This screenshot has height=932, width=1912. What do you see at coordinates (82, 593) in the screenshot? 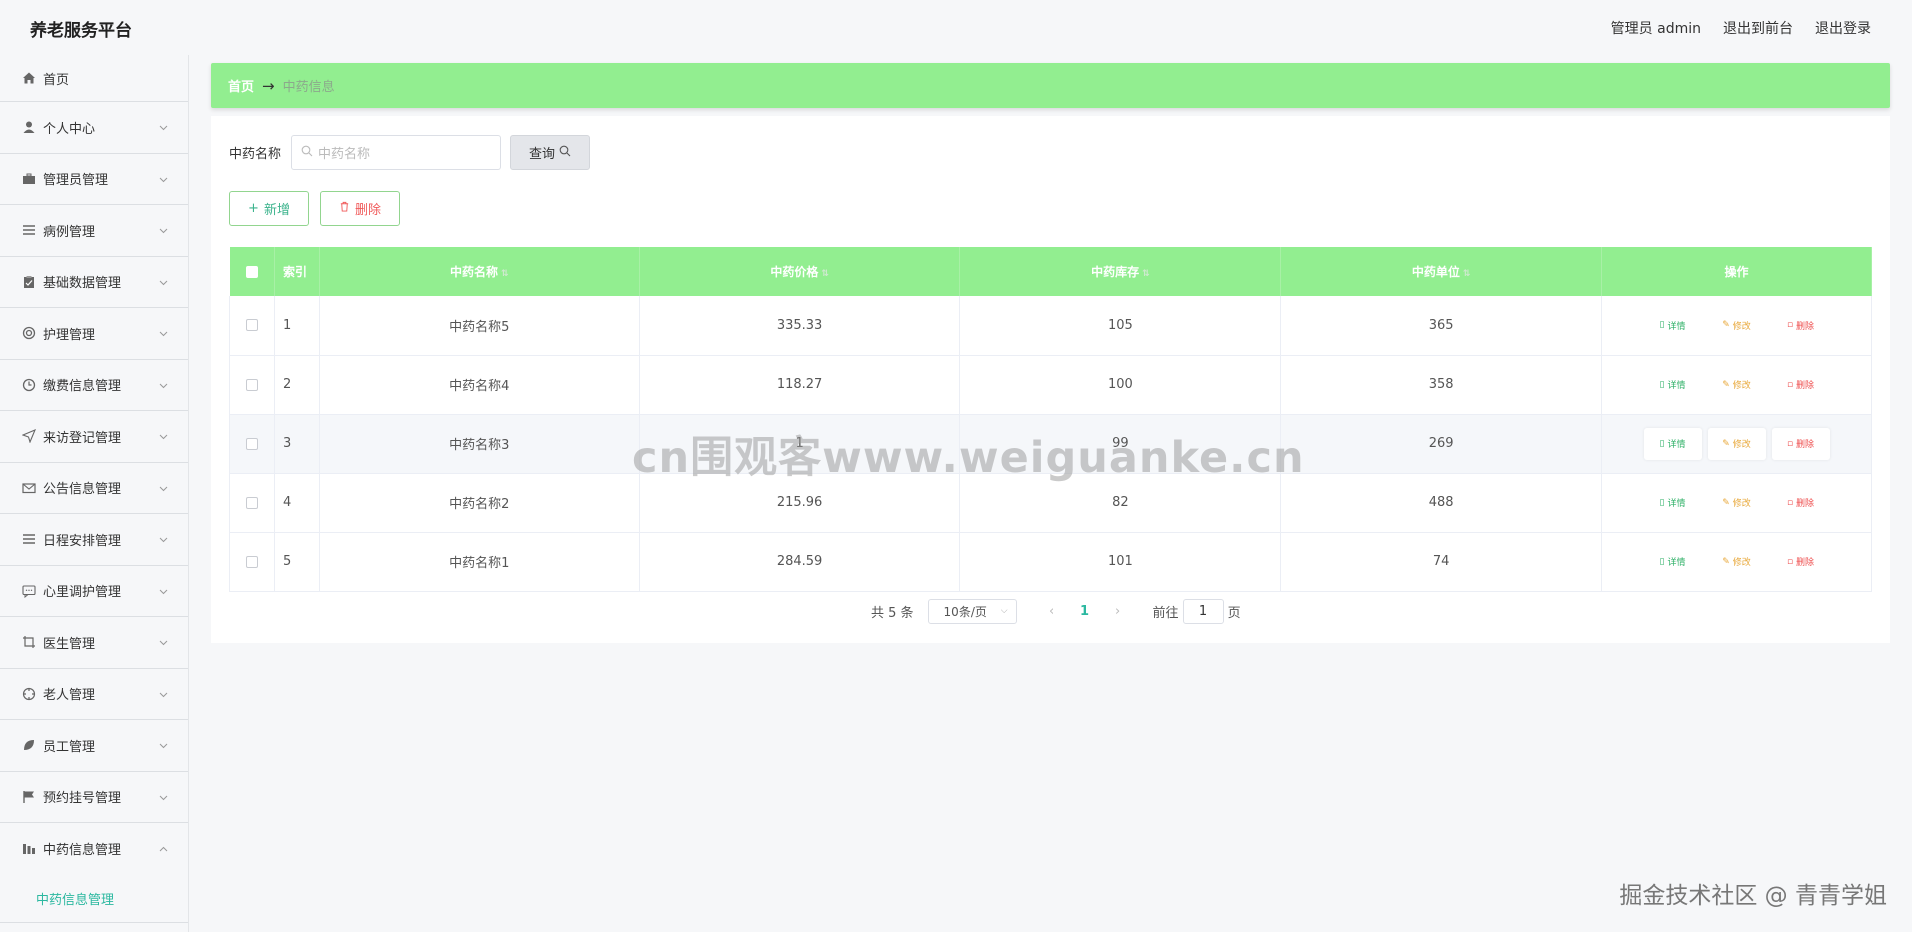
I see `sidebar-item-label: 心里调护管理` at bounding box center [82, 593].